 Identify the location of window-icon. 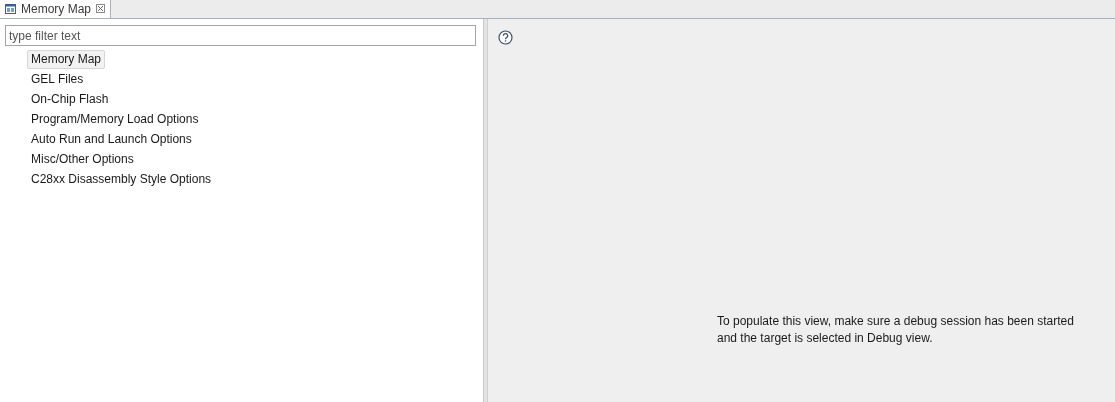
(10, 8).